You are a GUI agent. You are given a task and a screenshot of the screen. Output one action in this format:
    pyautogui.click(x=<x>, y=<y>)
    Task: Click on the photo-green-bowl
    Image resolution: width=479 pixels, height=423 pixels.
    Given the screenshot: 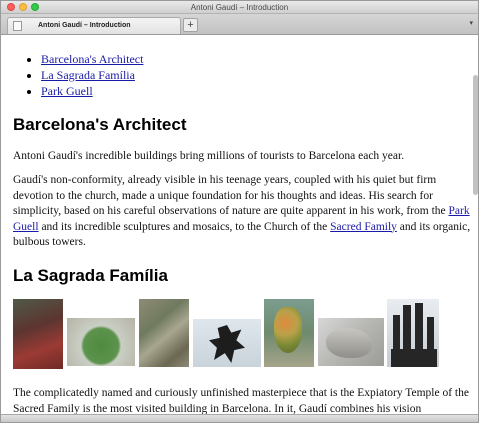 What is the action you would take?
    pyautogui.click(x=101, y=342)
    